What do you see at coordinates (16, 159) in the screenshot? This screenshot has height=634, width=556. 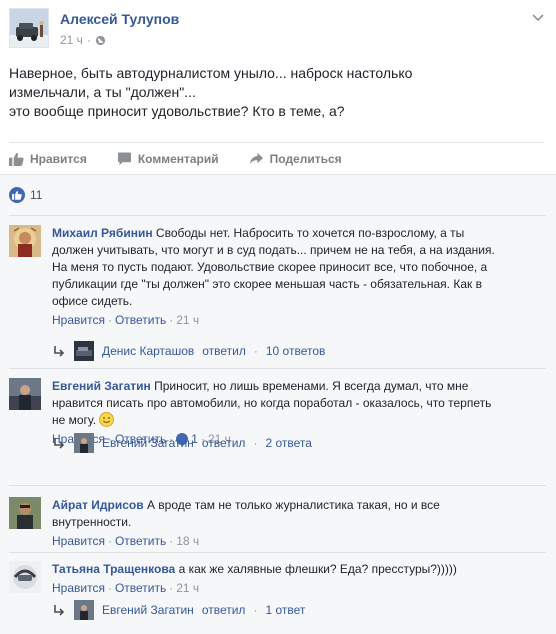 I see `thumbs-up-icon` at bounding box center [16, 159].